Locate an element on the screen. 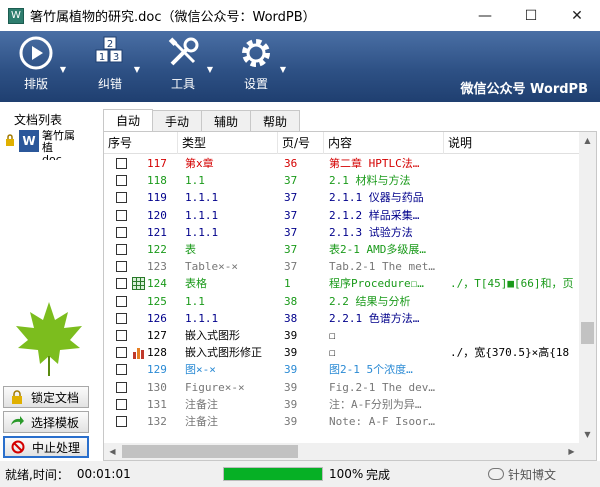 This screenshot has width=600, height=487. row-number: 126 is located at coordinates (157, 318).